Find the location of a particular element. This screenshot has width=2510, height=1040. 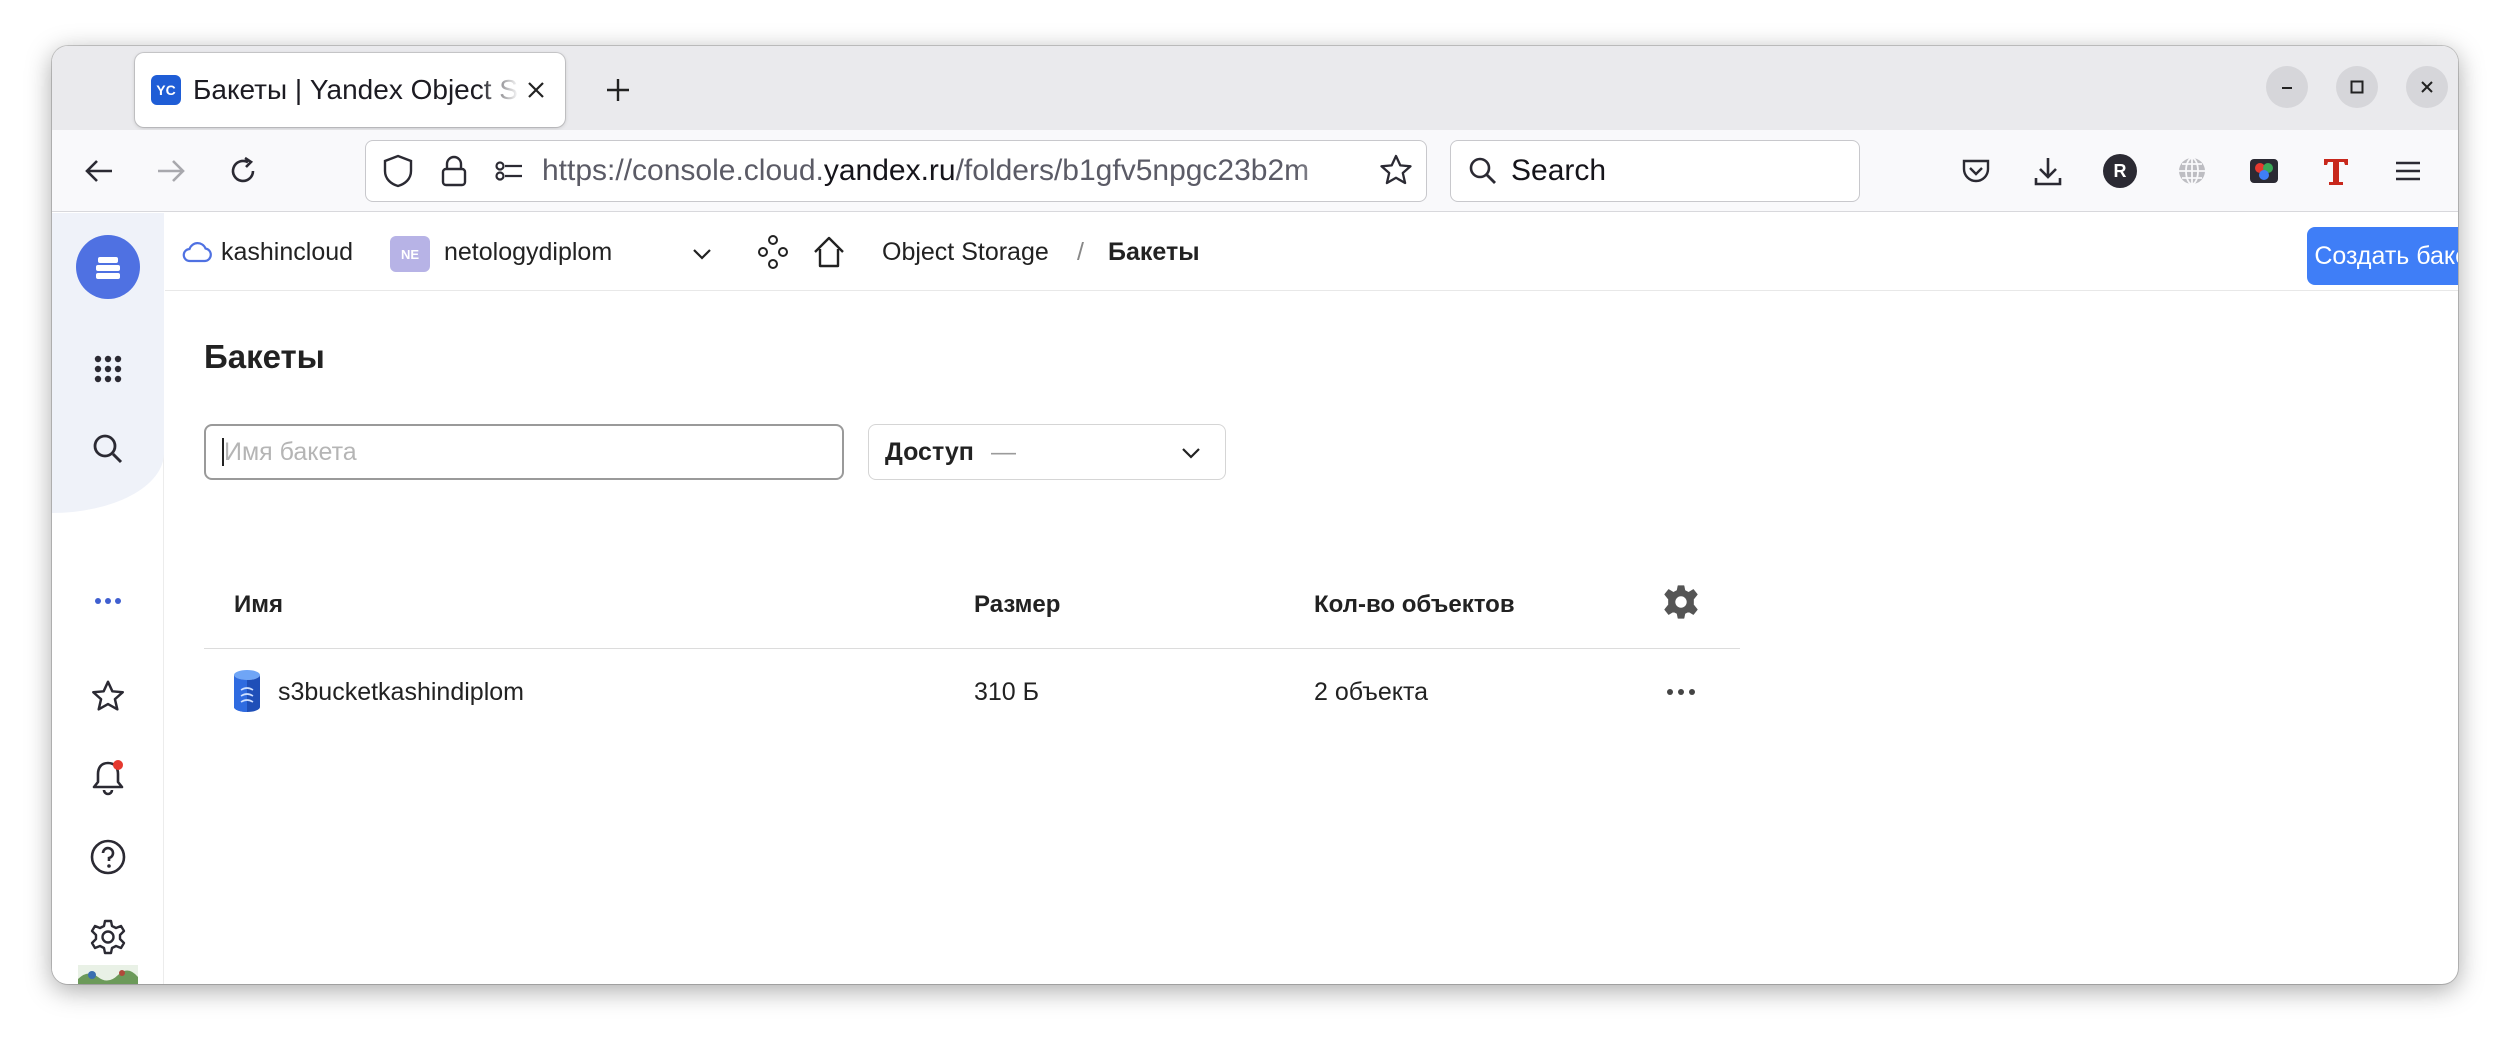

service-map-icon is located at coordinates (773, 254).